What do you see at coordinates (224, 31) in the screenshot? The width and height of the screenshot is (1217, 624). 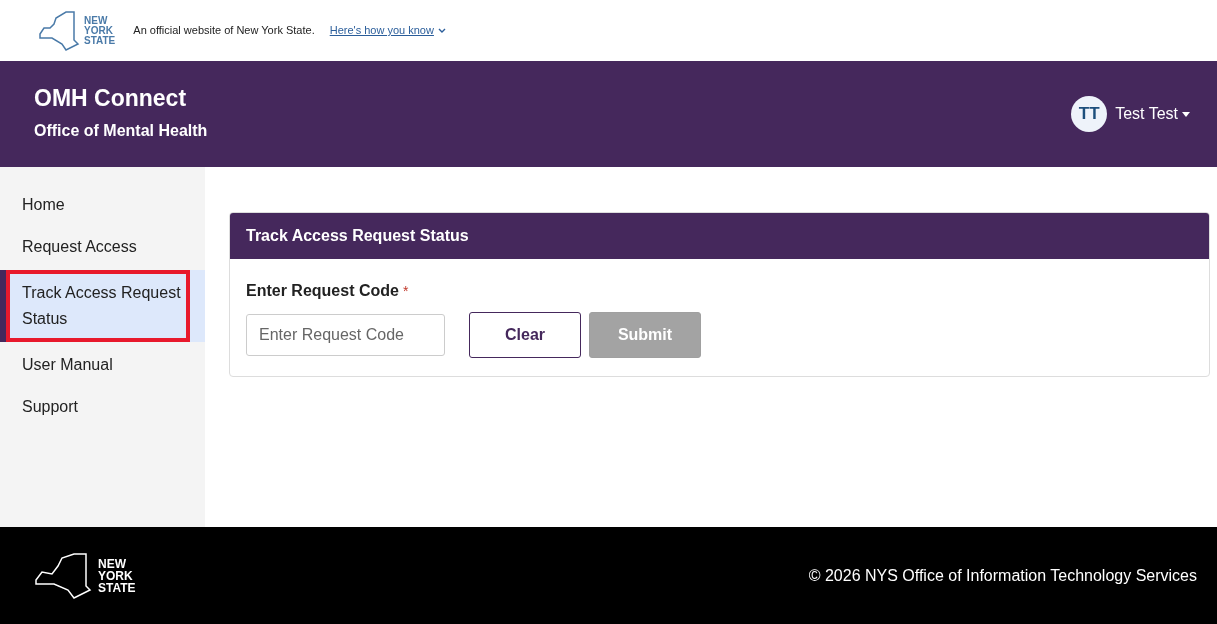 I see `official-notice: An official website of New York State.` at bounding box center [224, 31].